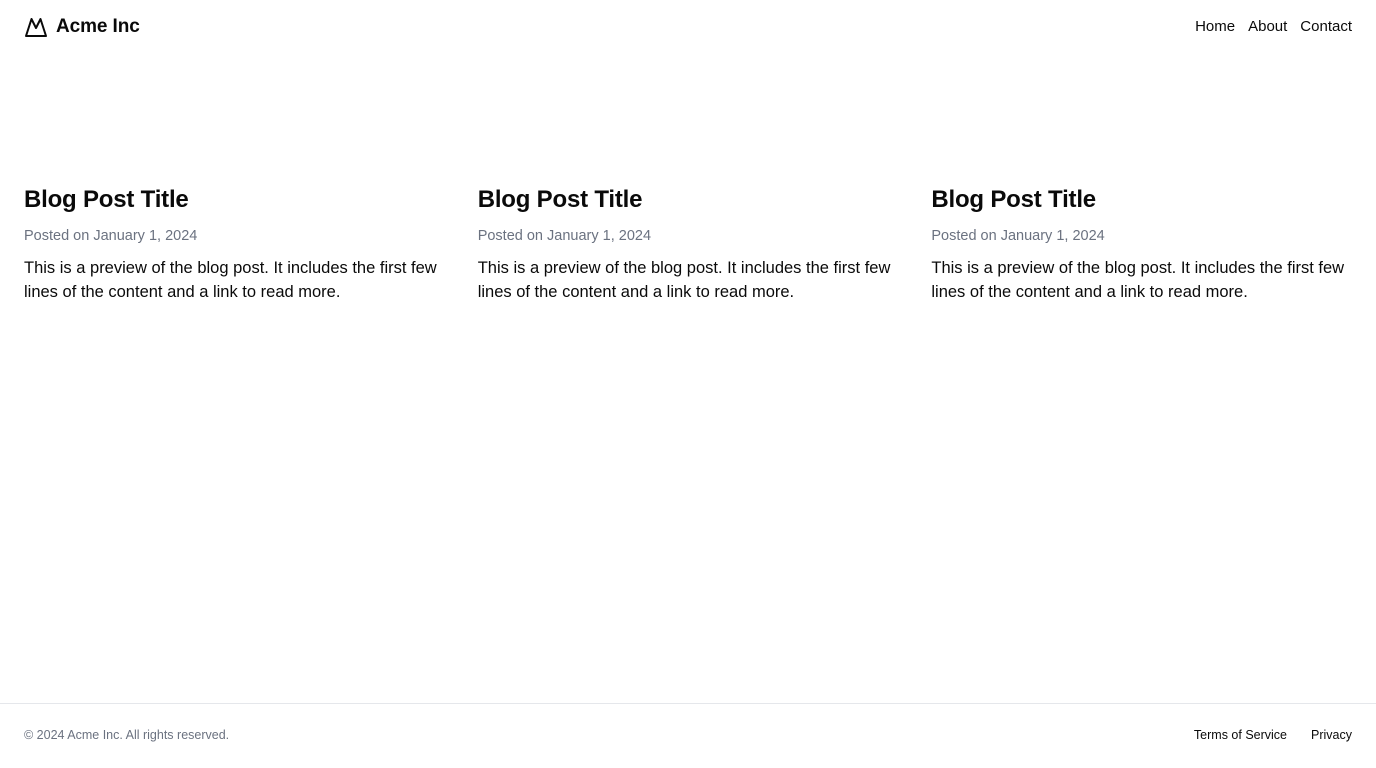 The height and width of the screenshot is (768, 1376). I want to click on site-header: Acme Inc Home About Contact, so click(688, 28).